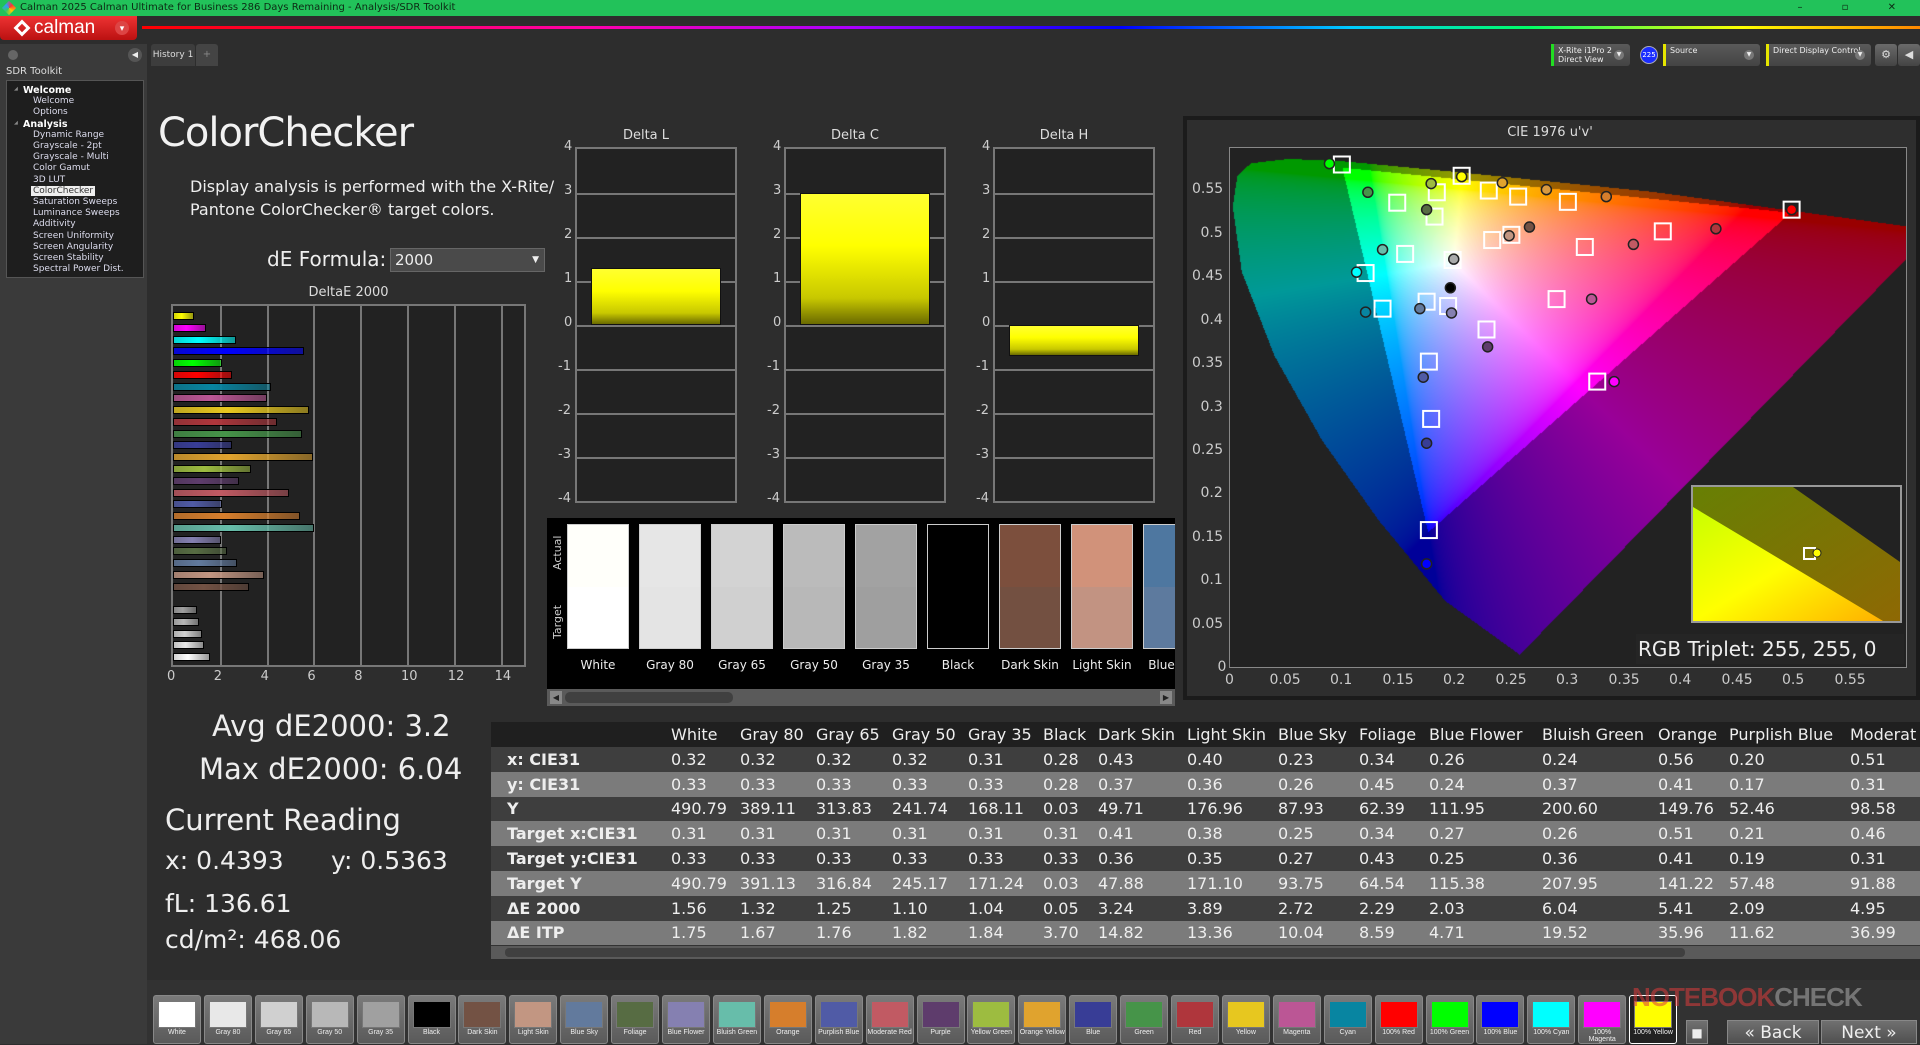 The image size is (1920, 1045). Describe the element at coordinates (380, 1019) in the screenshot. I see `patch-tile: Gray 35` at that location.